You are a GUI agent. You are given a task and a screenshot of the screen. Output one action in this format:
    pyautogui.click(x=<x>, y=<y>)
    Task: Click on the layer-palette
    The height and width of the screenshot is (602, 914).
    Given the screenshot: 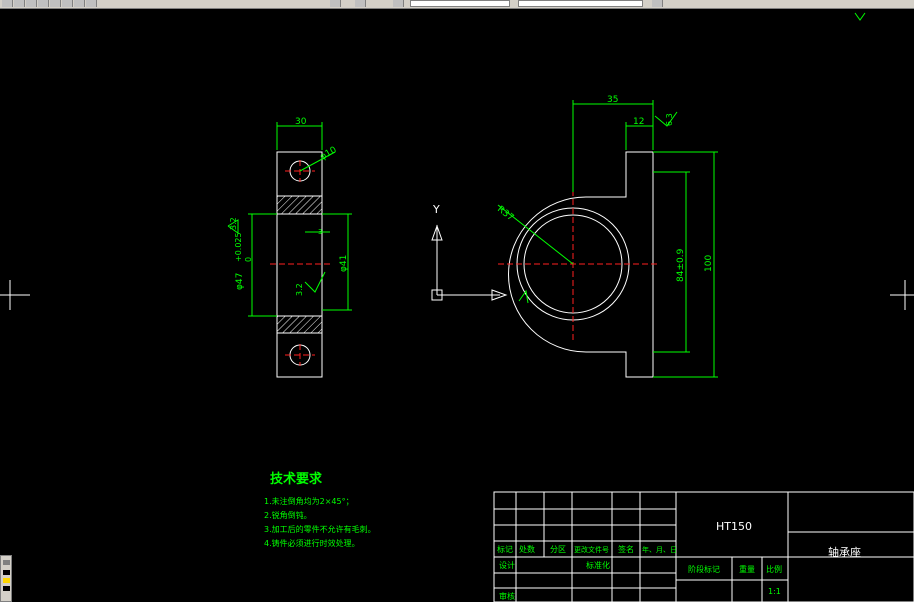 What is the action you would take?
    pyautogui.click(x=6, y=578)
    